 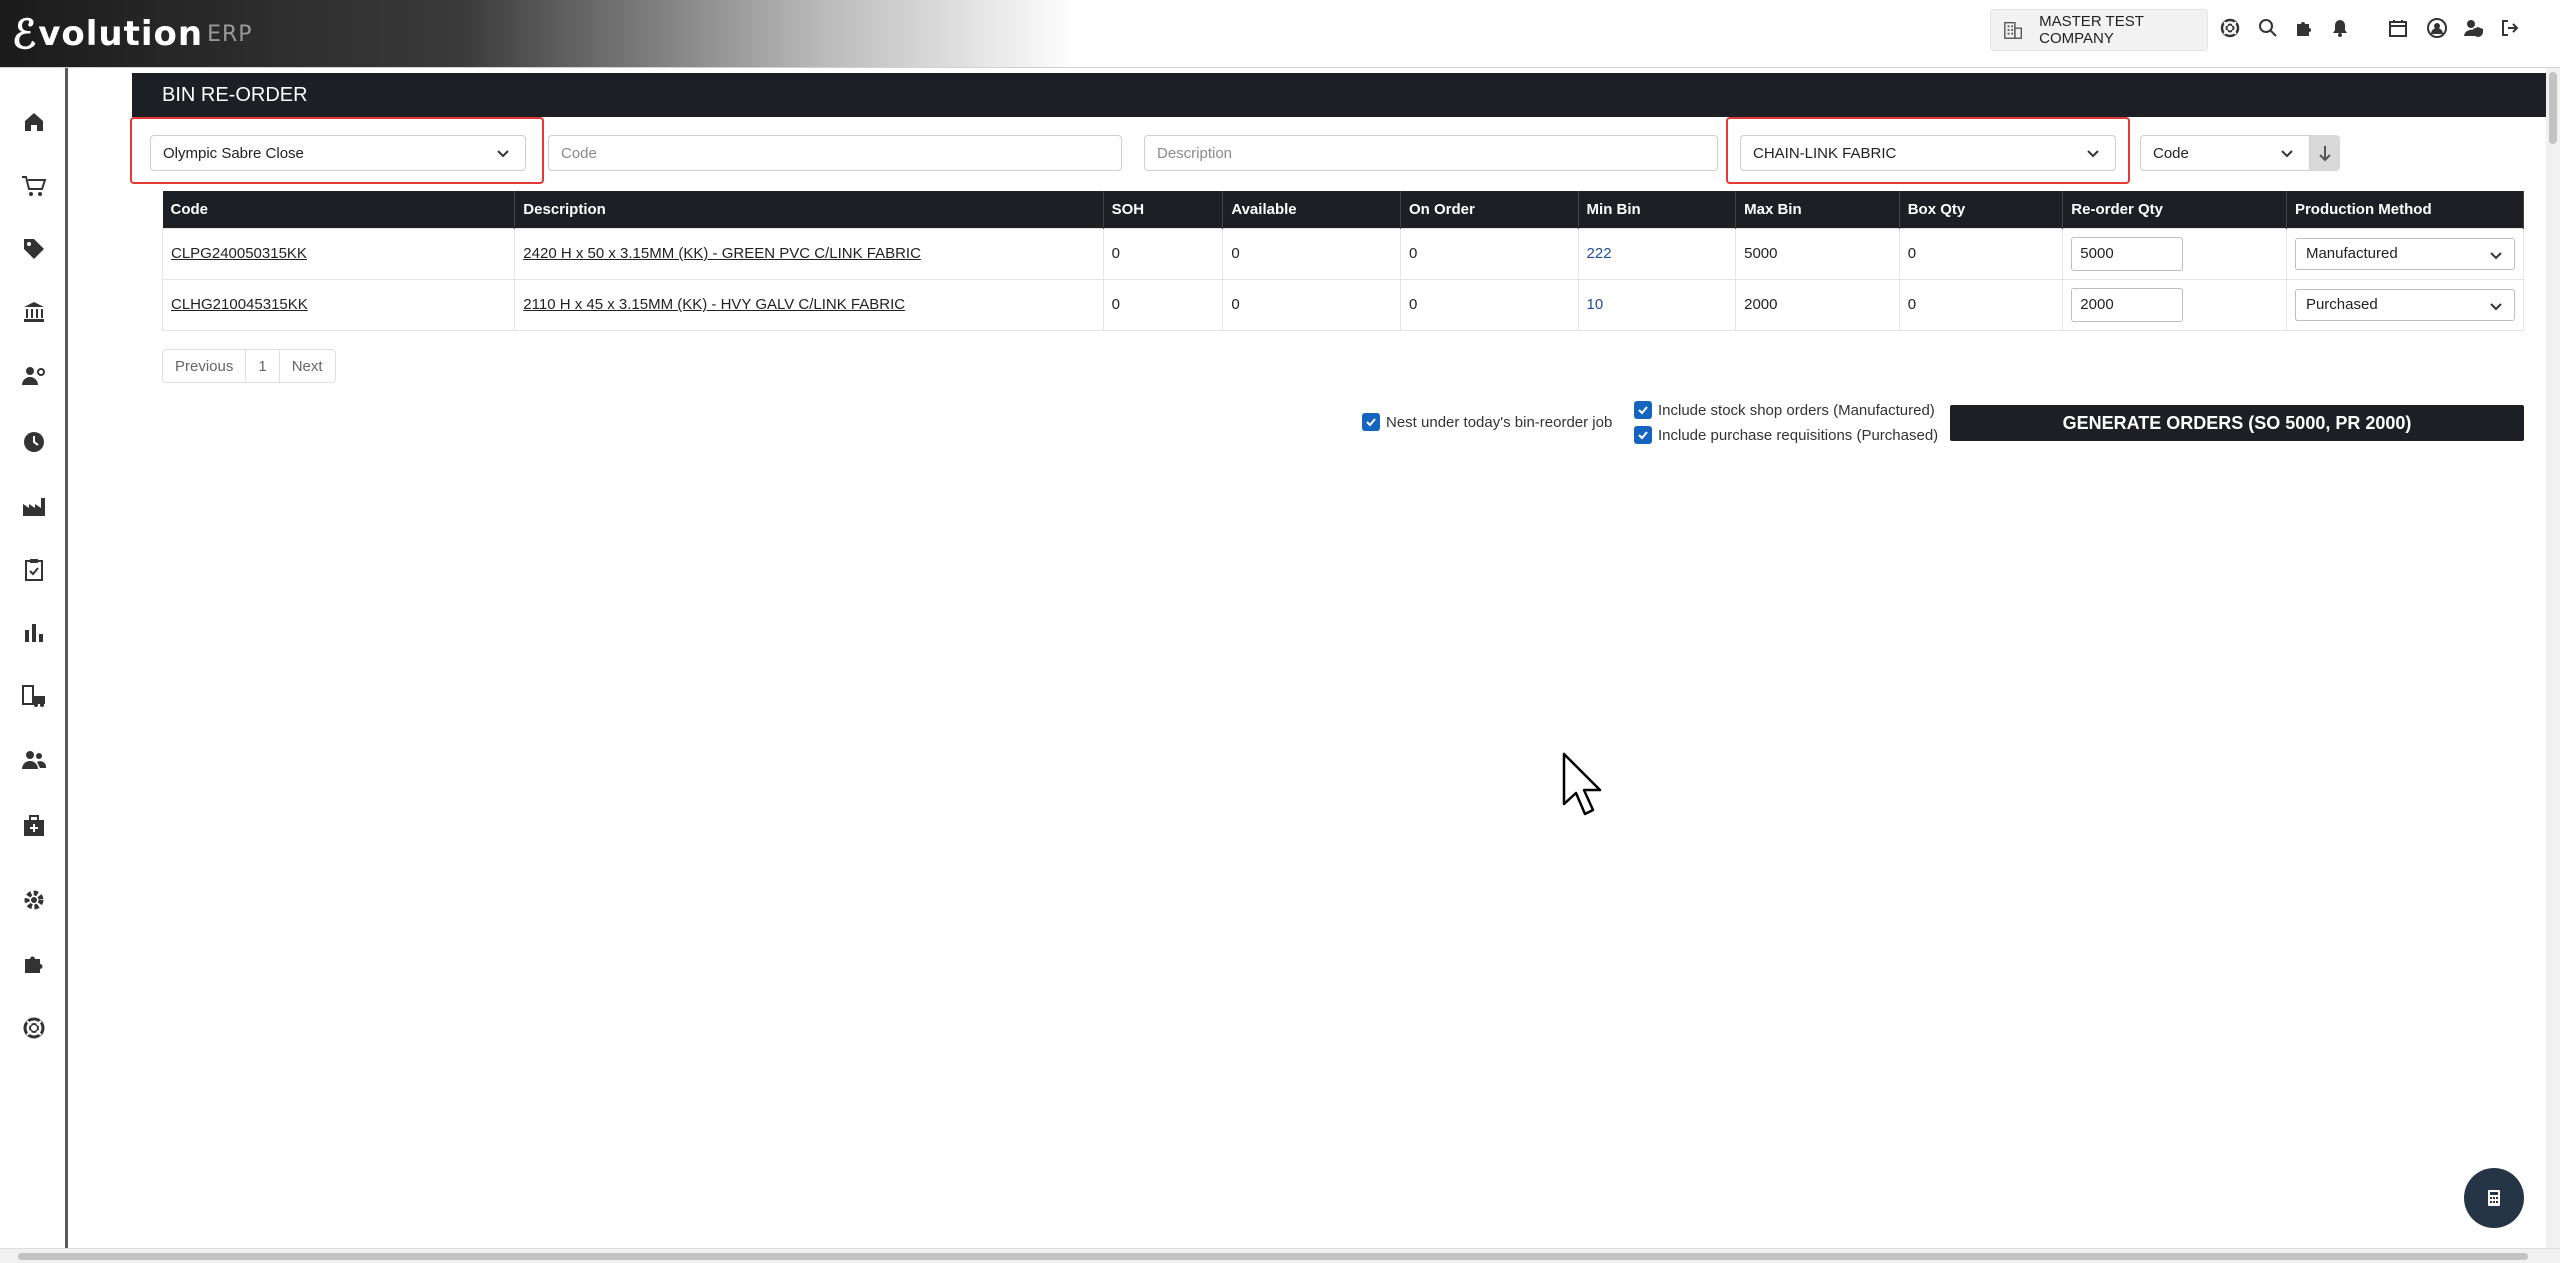 I want to click on user-icon, so click(x=2437, y=28).